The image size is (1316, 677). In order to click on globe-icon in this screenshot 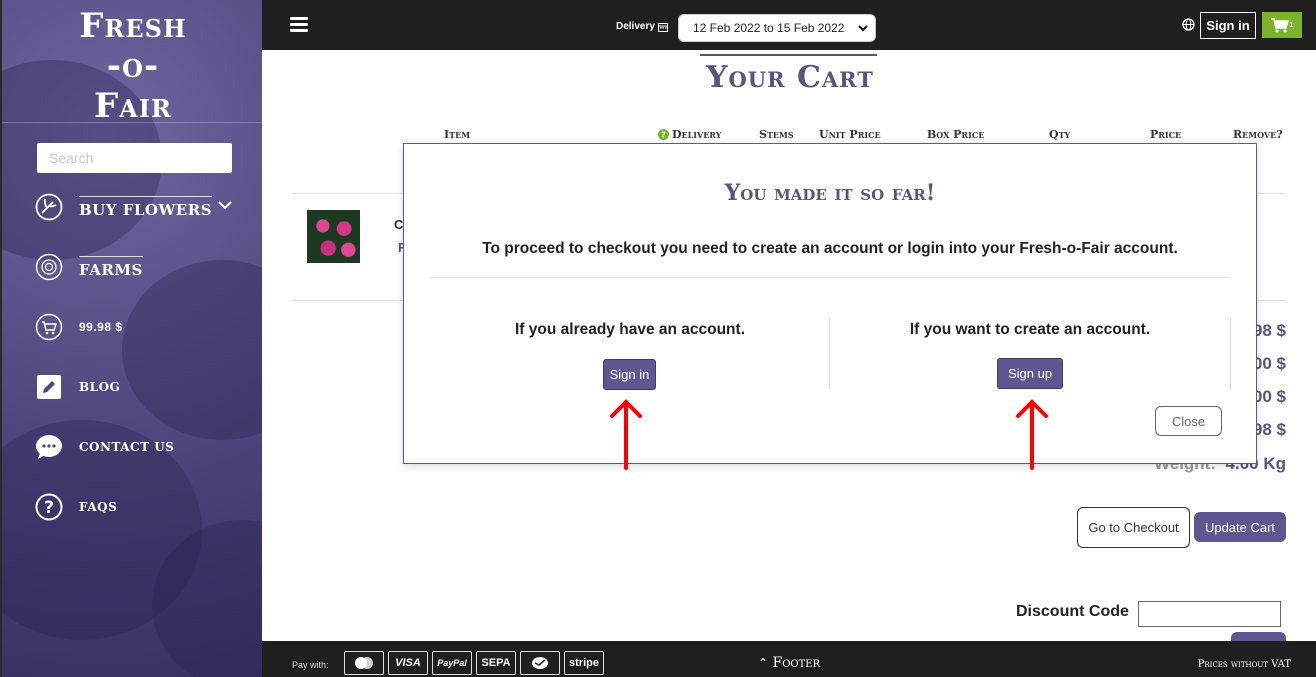, I will do `click(1188, 27)`.